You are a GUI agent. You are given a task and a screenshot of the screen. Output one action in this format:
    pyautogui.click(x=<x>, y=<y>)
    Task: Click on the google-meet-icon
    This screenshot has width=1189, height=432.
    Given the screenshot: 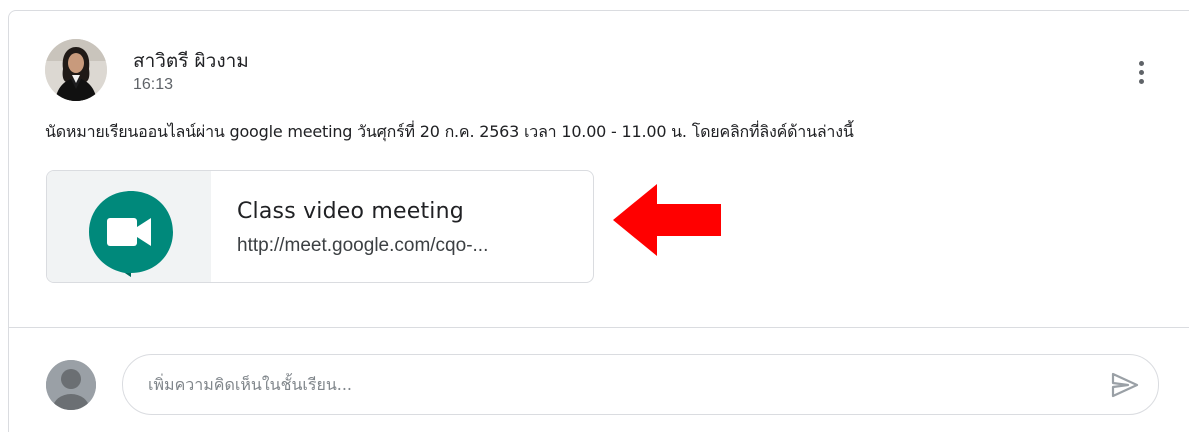 What is the action you would take?
    pyautogui.click(x=131, y=234)
    